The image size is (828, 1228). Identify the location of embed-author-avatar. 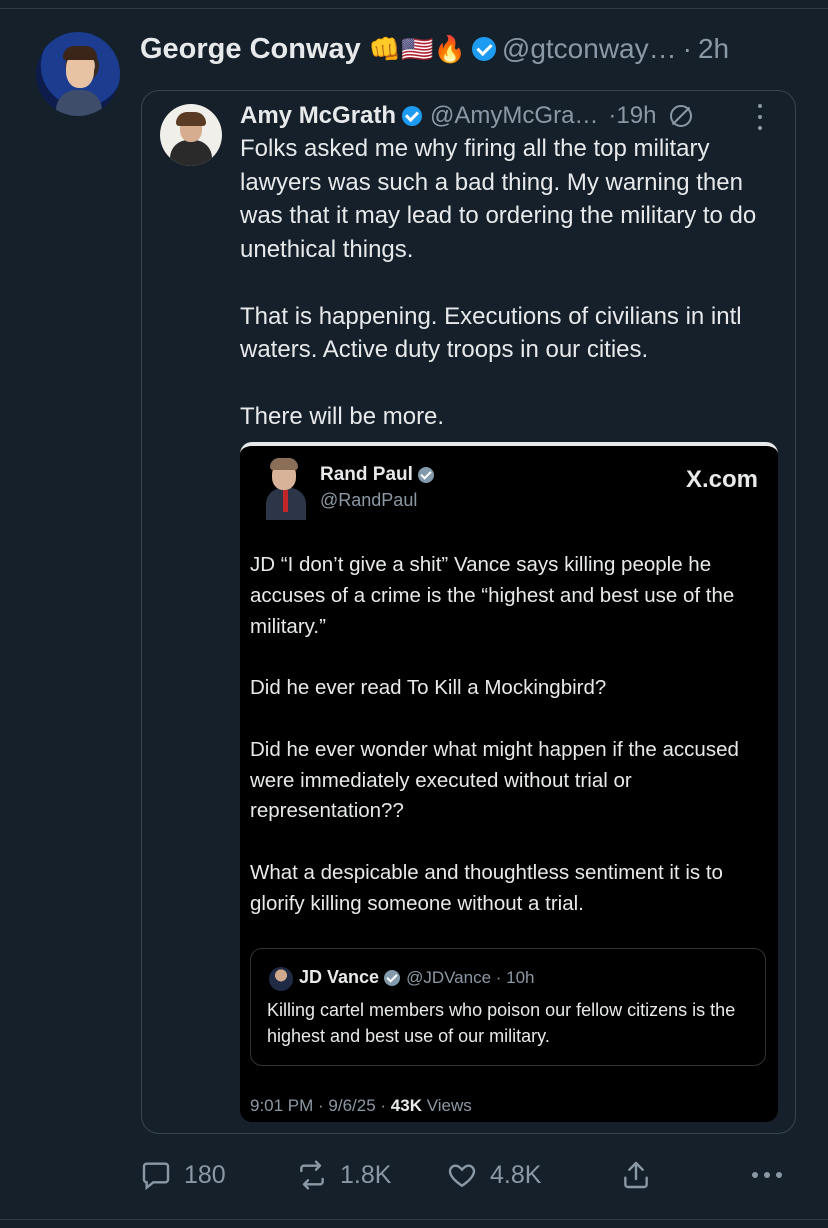
(286, 489).